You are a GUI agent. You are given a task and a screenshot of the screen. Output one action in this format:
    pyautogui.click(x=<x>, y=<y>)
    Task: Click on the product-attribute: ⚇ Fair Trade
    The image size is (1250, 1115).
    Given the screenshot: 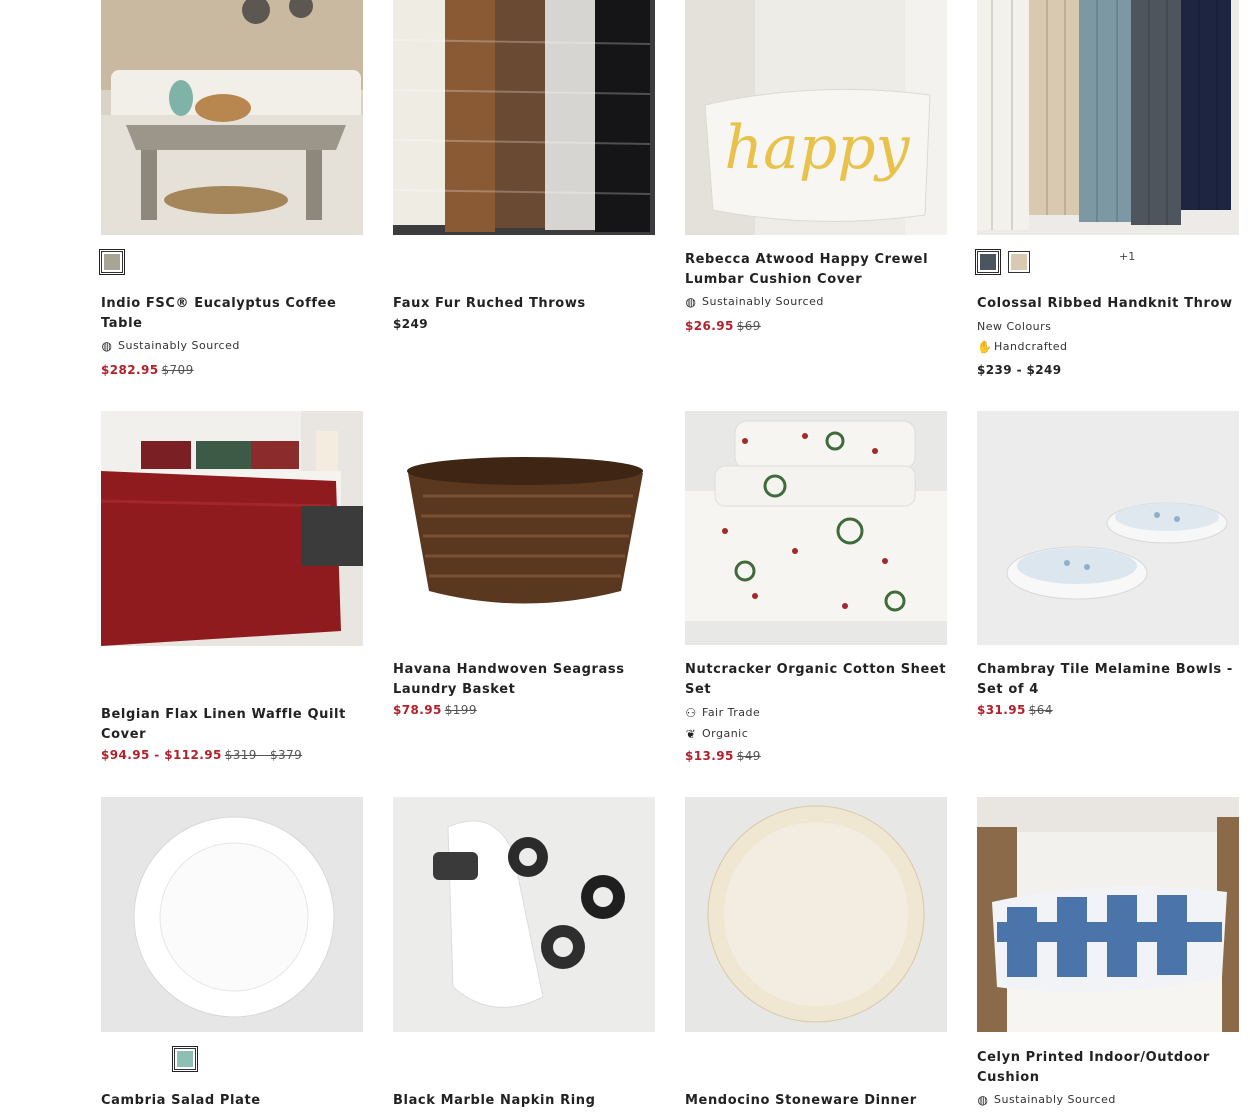 What is the action you would take?
    pyautogui.click(x=723, y=712)
    